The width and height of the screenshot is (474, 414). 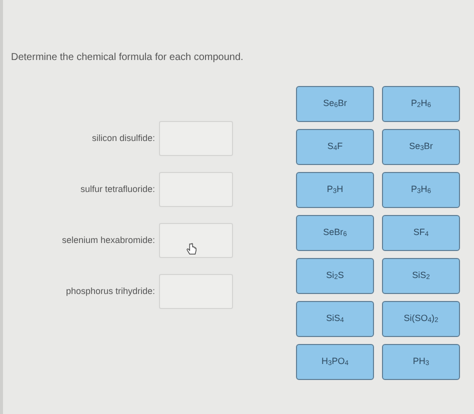 I want to click on formula-tile: Se$_{6}$Br, so click(x=335, y=104).